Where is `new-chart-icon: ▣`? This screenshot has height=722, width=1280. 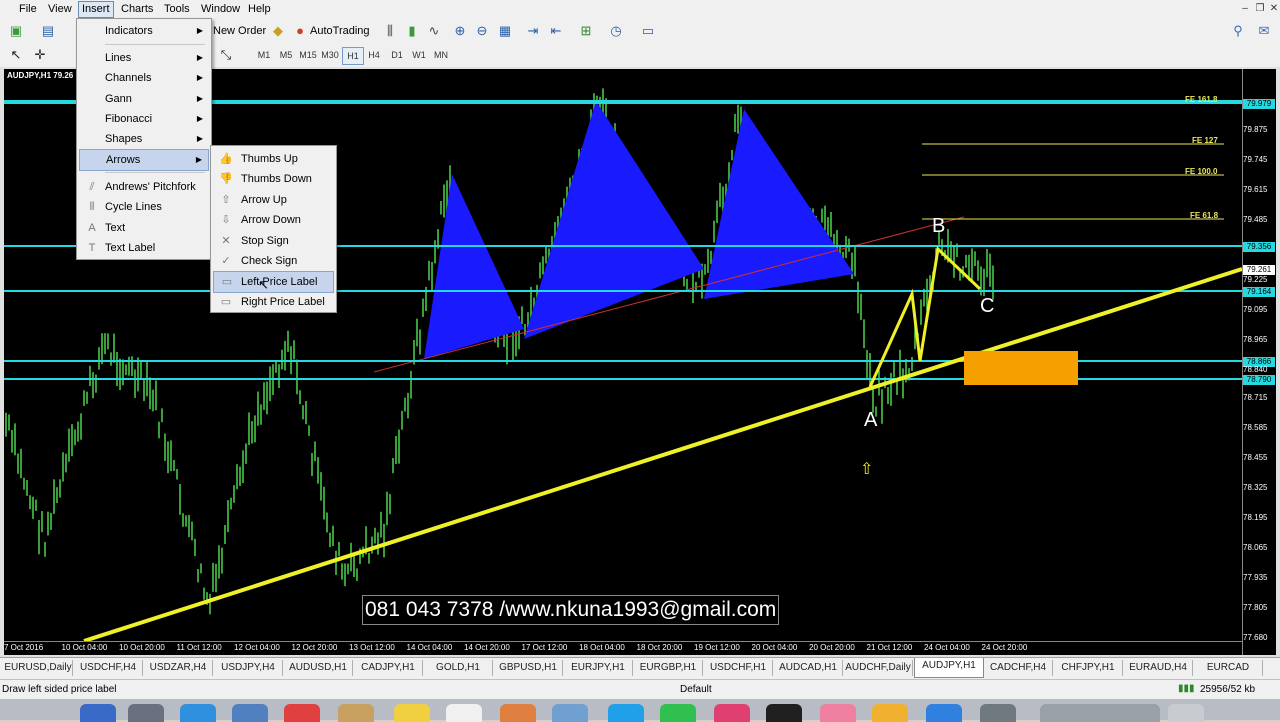 new-chart-icon: ▣ is located at coordinates (16, 31).